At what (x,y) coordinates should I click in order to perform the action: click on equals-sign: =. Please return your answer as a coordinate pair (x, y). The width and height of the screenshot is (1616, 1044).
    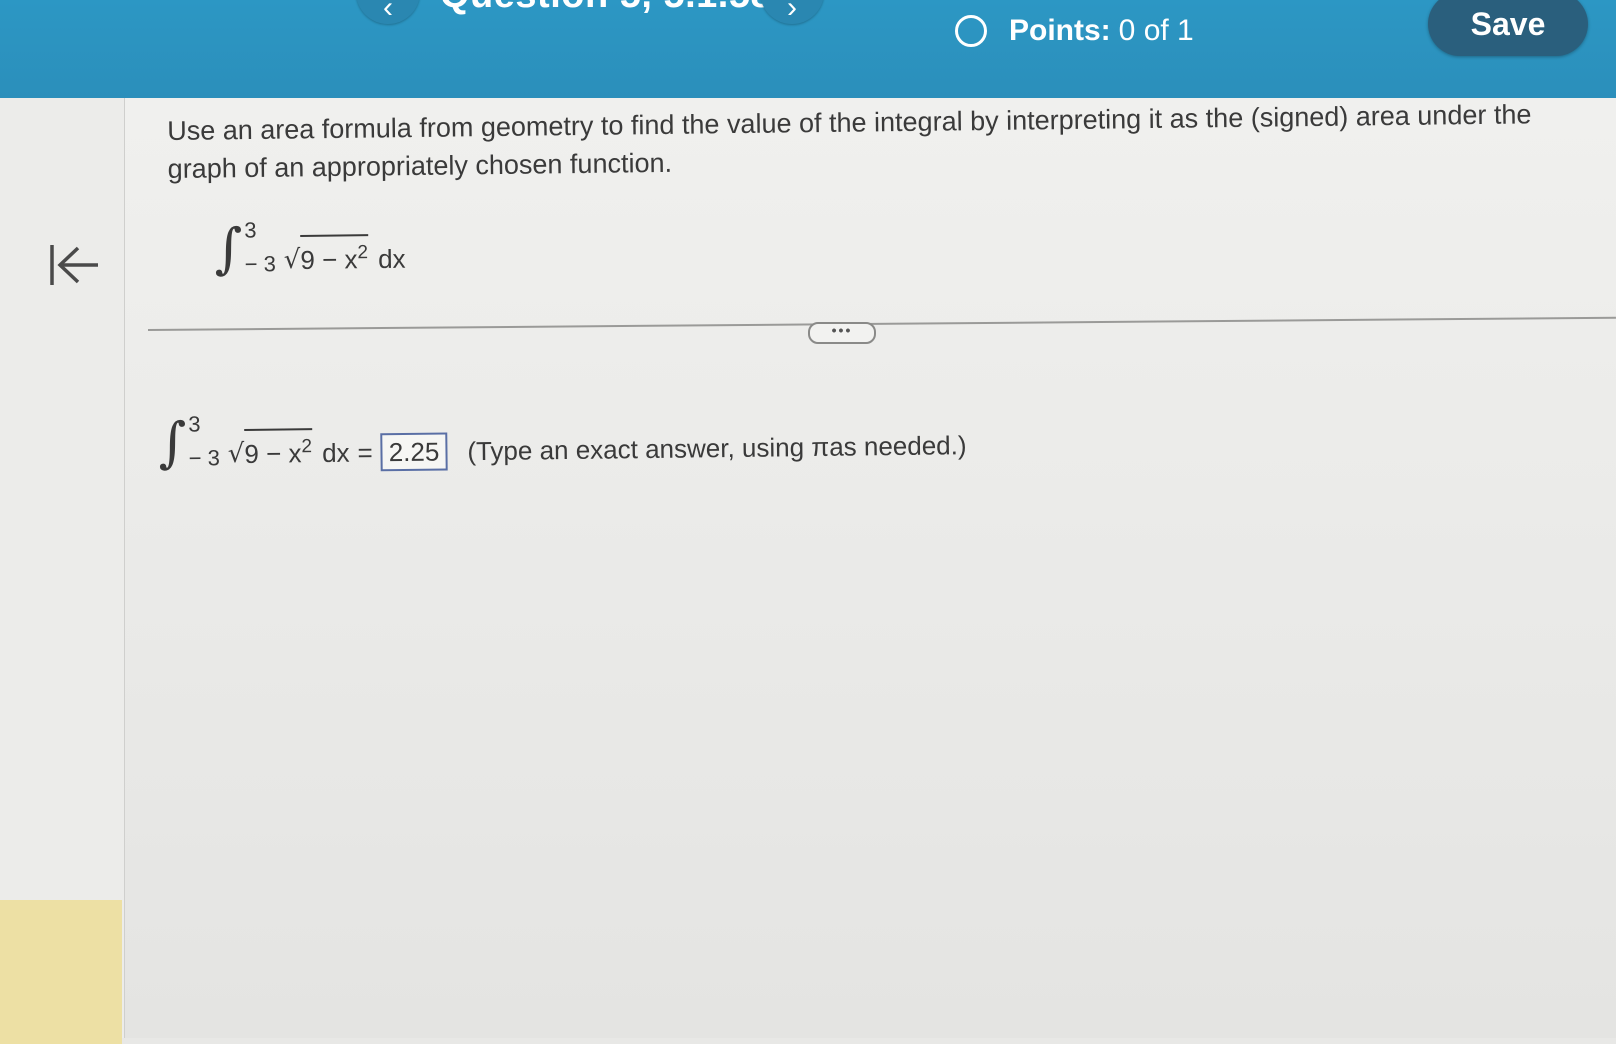
    Looking at the image, I should click on (365, 452).